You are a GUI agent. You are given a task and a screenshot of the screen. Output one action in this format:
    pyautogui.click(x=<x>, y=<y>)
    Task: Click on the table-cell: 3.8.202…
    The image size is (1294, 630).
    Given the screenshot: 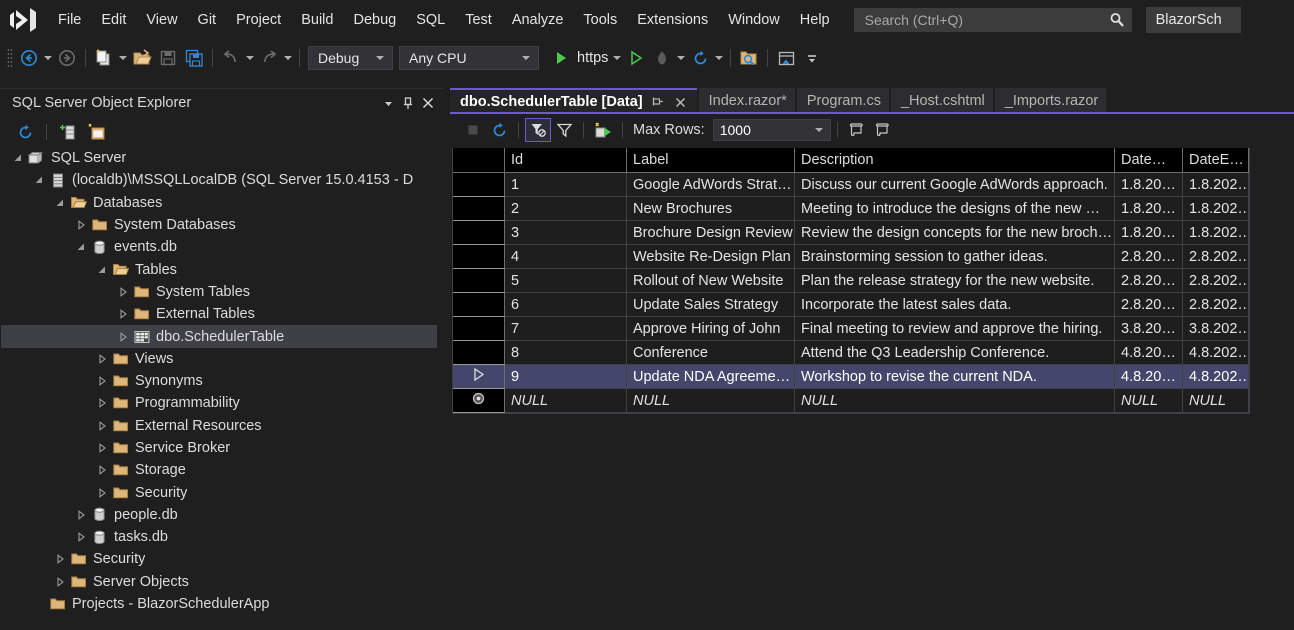 What is the action you would take?
    pyautogui.click(x=1216, y=329)
    